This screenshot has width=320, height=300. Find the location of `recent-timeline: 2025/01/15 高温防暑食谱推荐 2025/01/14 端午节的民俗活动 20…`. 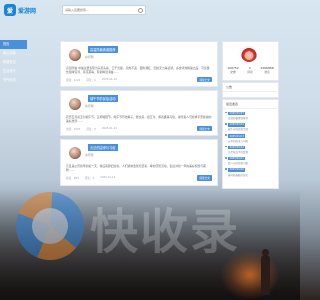

recent-timeline: 2025/01/15 高温防暑食谱推荐 2025/01/14 端午节的民俗活动 20… is located at coordinates (250, 145).